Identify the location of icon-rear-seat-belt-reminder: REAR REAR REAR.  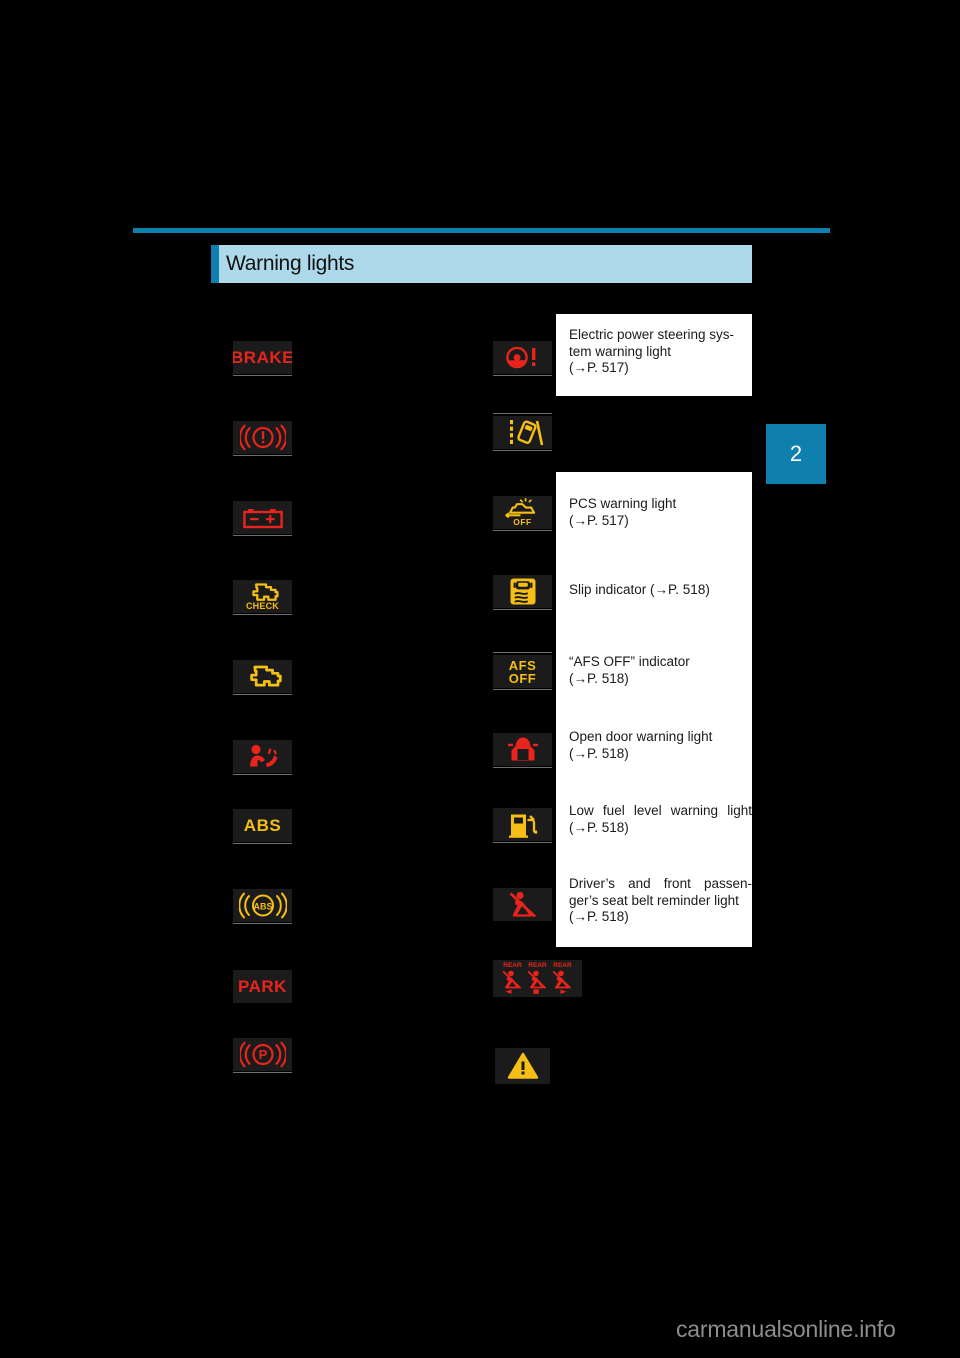
(537, 978).